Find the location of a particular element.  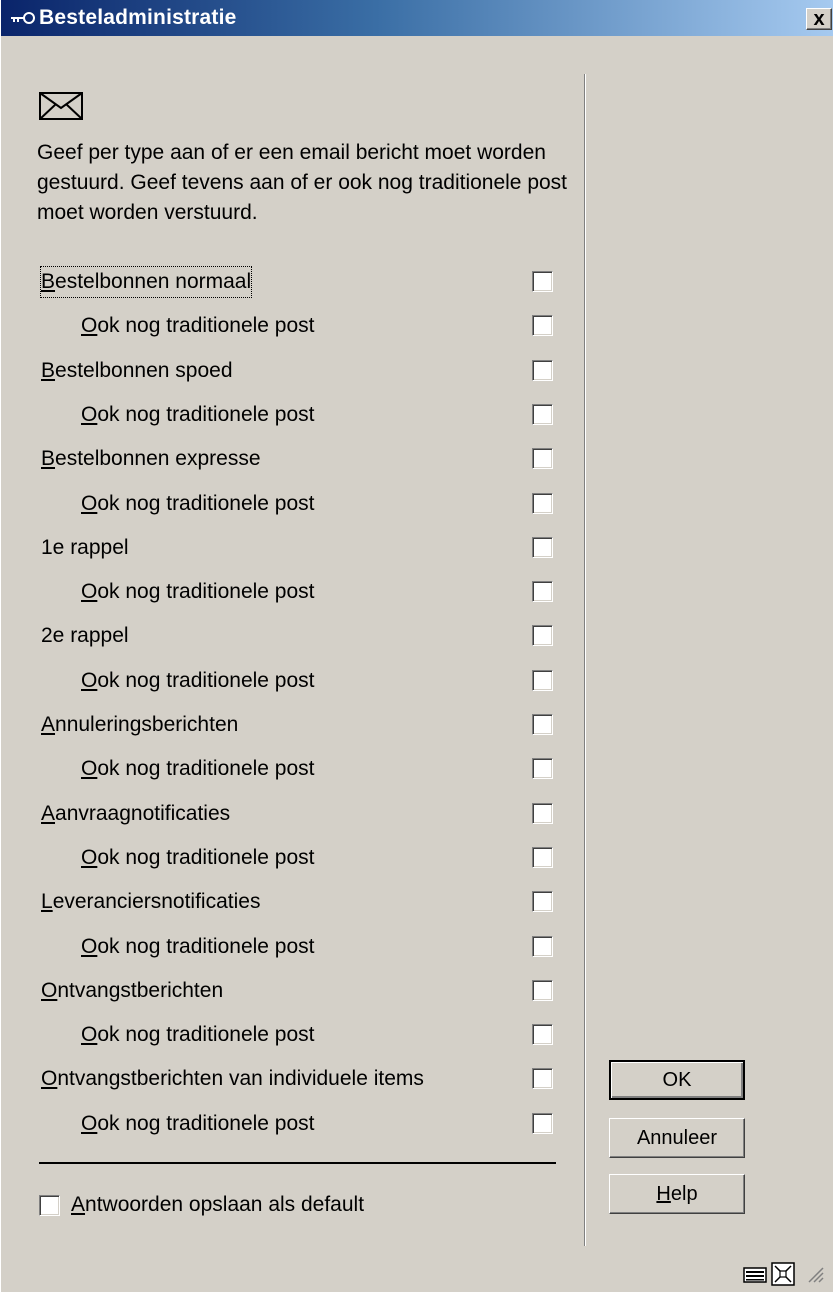

close-button: x is located at coordinates (819, 19).